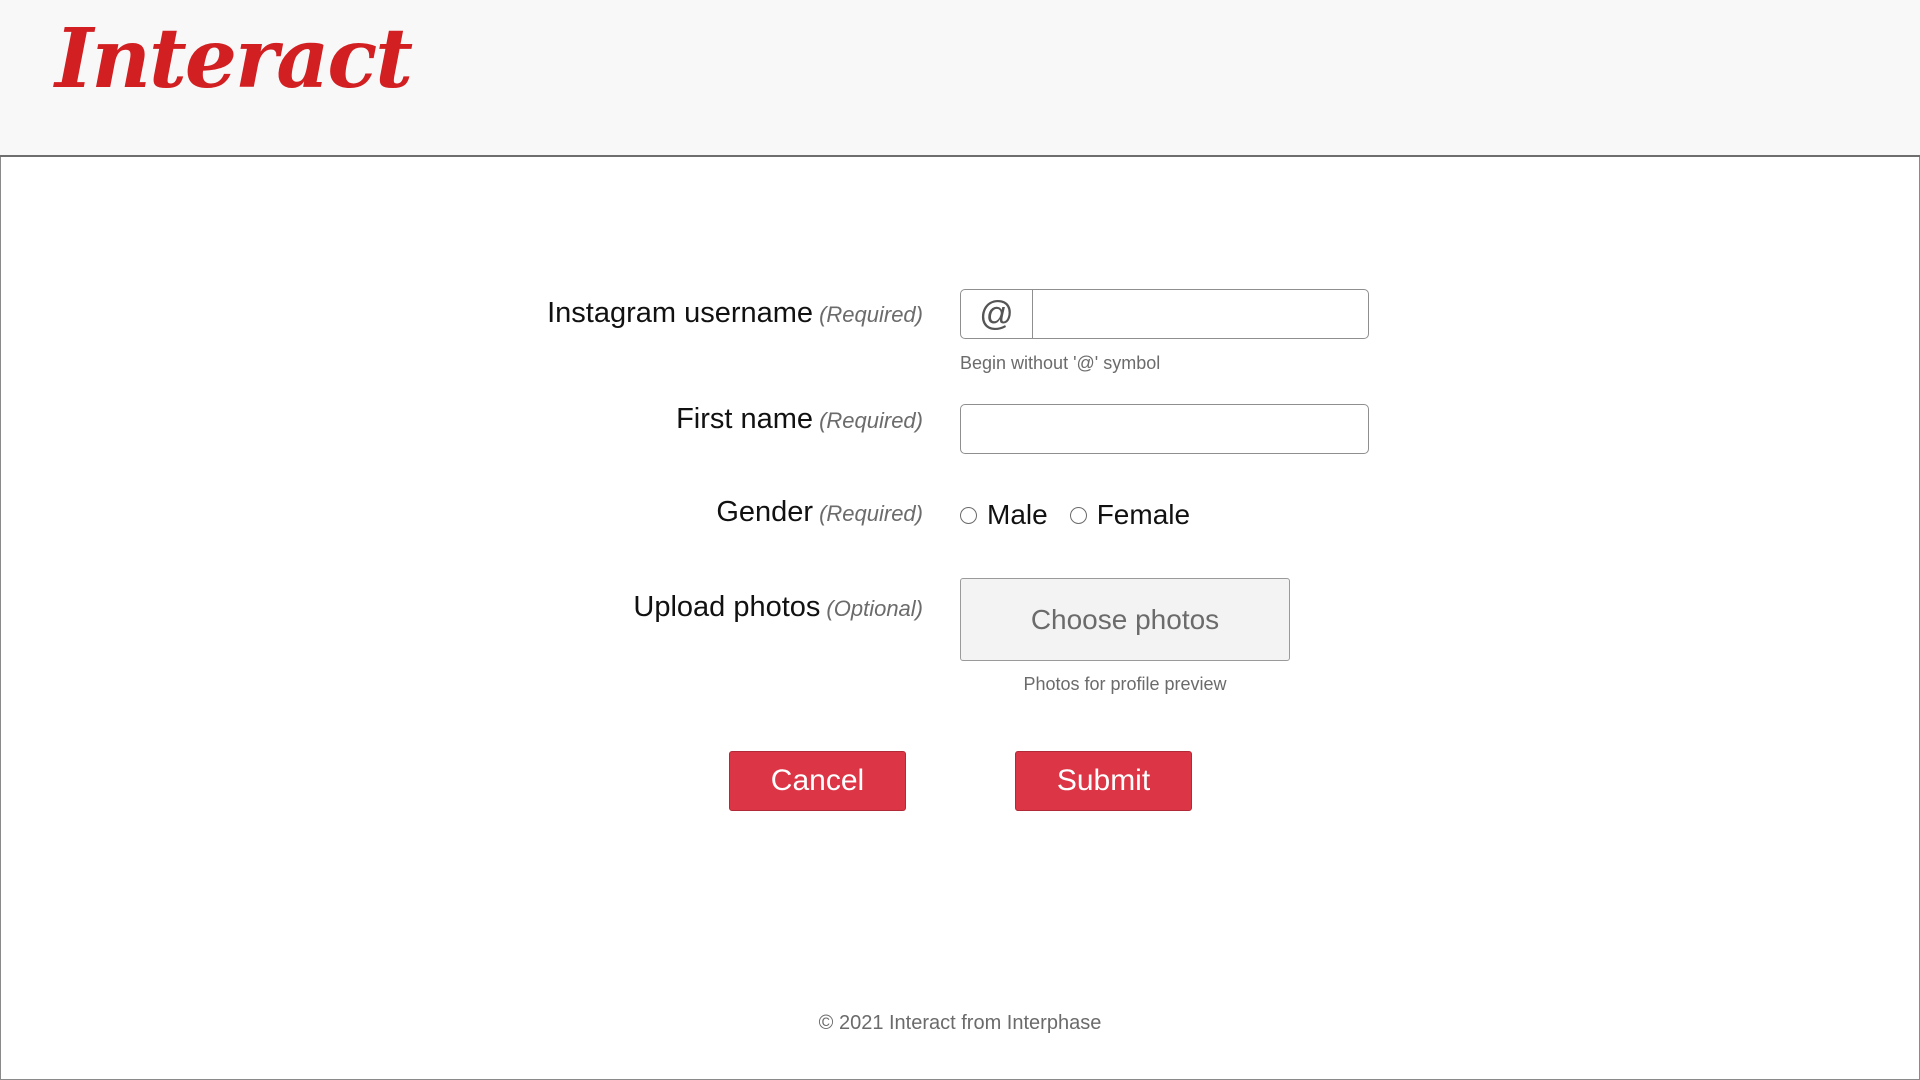 This screenshot has width=1920, height=1080. Describe the element at coordinates (1164, 429) in the screenshot. I see `first-name-input` at that location.